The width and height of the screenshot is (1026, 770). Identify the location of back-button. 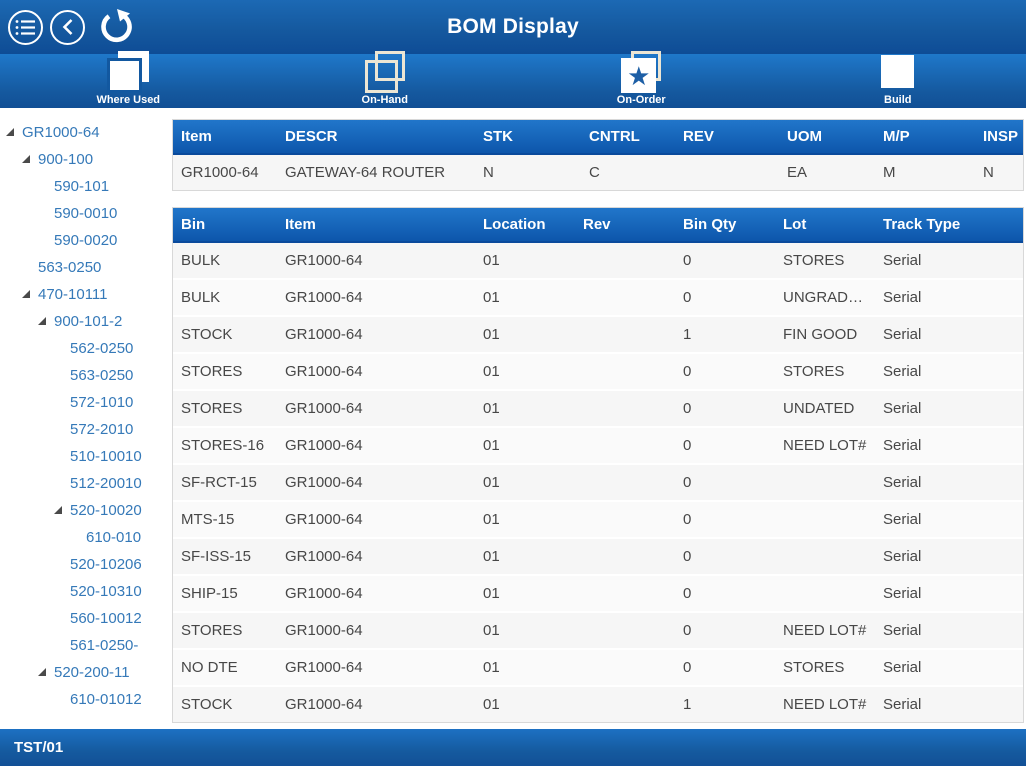
(67, 27).